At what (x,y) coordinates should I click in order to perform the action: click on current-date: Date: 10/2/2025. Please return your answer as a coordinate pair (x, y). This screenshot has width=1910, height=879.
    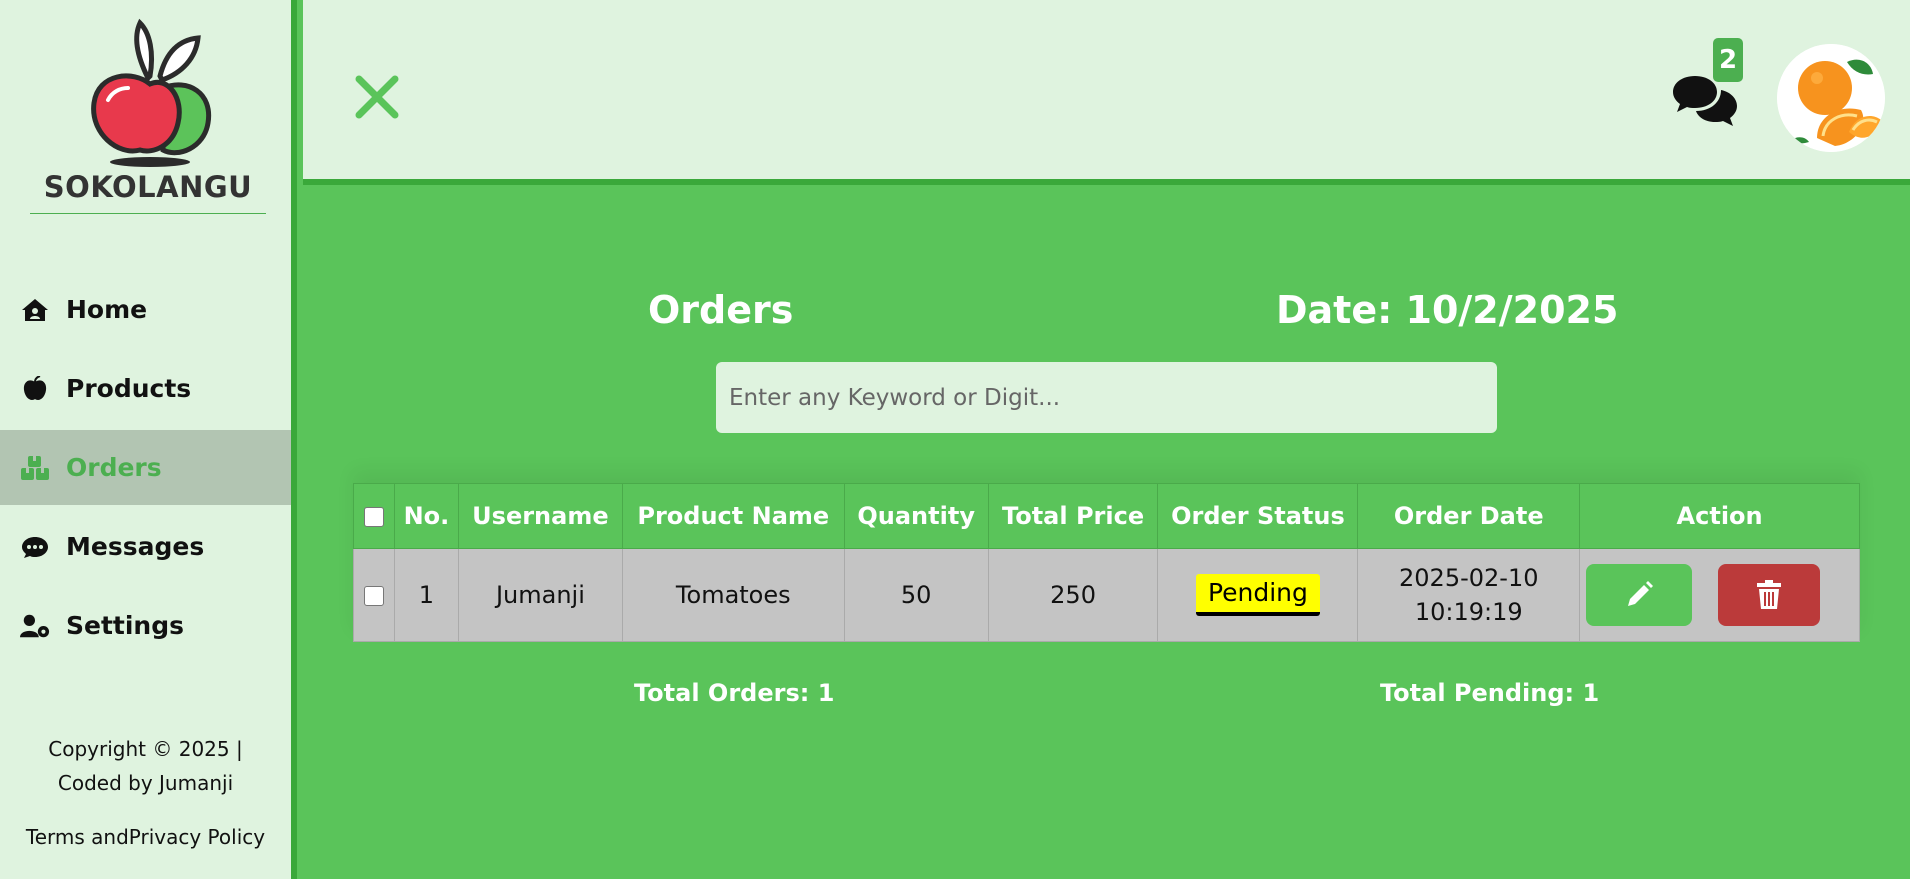
    Looking at the image, I should click on (1447, 310).